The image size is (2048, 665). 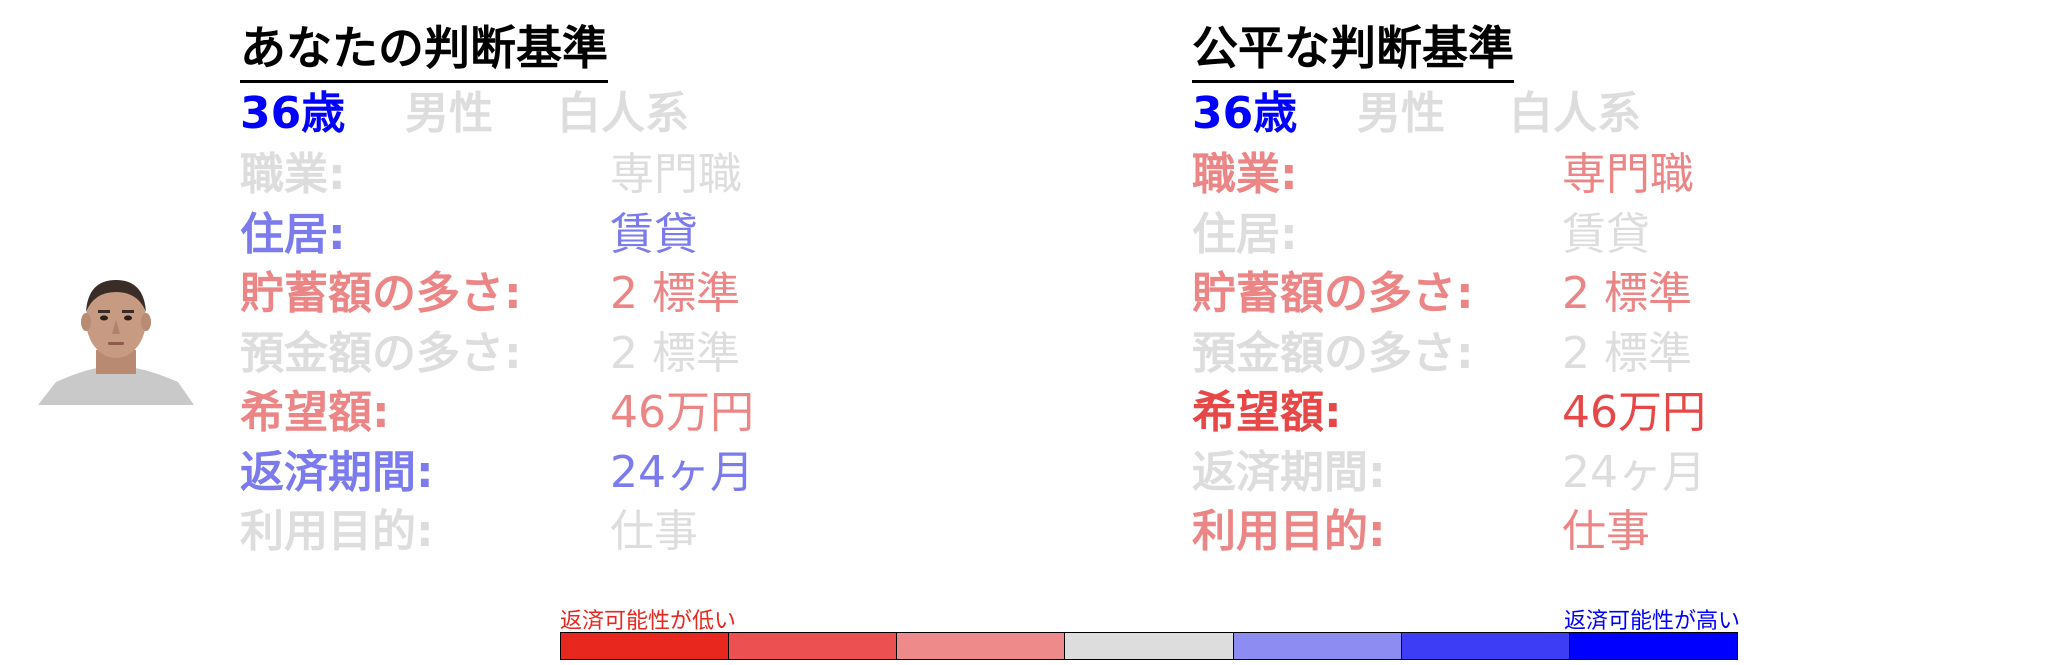 I want to click on panel-title: あなたの判断基準, so click(x=424, y=50).